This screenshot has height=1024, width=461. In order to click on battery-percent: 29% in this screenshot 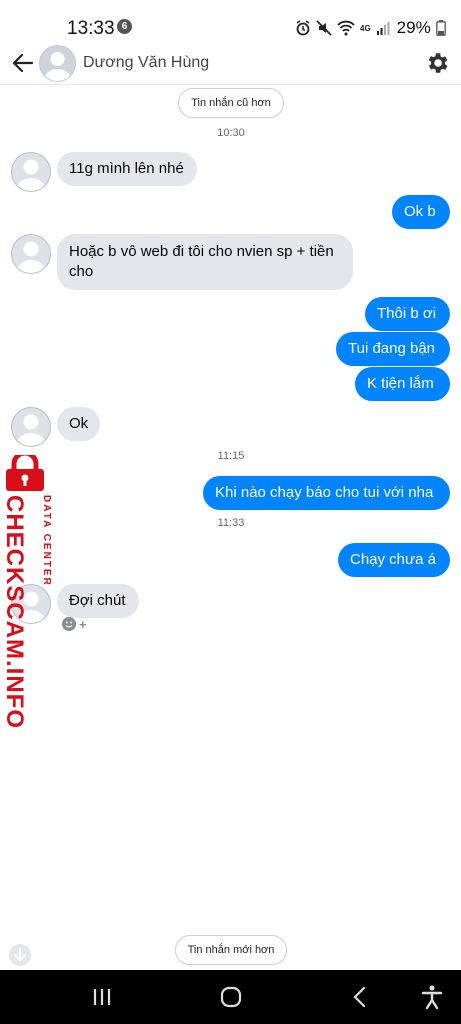, I will do `click(413, 27)`.